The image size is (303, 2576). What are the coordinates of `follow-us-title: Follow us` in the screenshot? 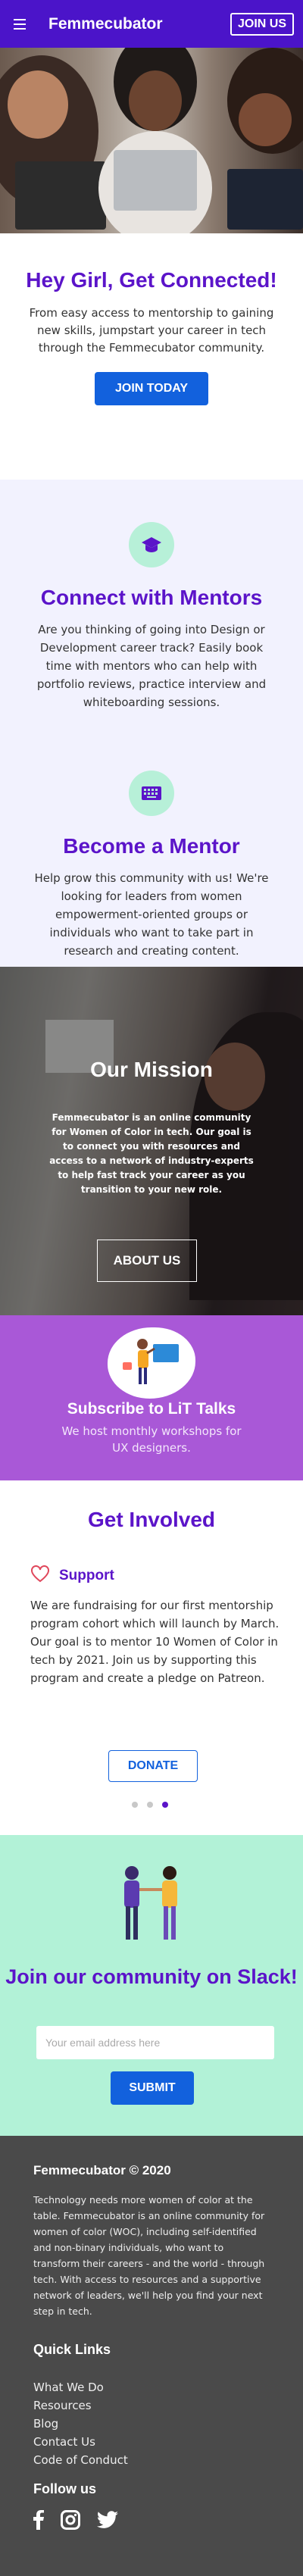 It's located at (64, 2488).